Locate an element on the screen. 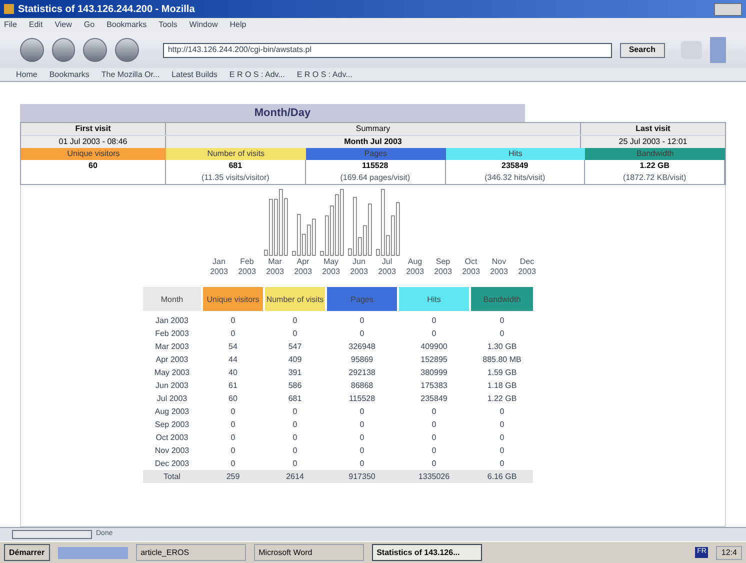  month-label: Feb is located at coordinates (247, 262).